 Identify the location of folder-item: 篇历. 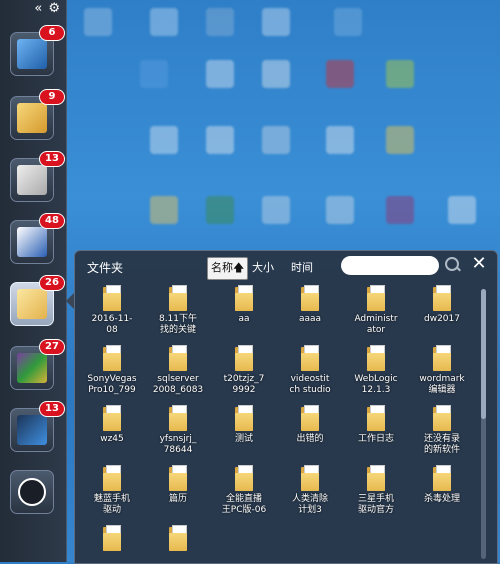
(178, 485).